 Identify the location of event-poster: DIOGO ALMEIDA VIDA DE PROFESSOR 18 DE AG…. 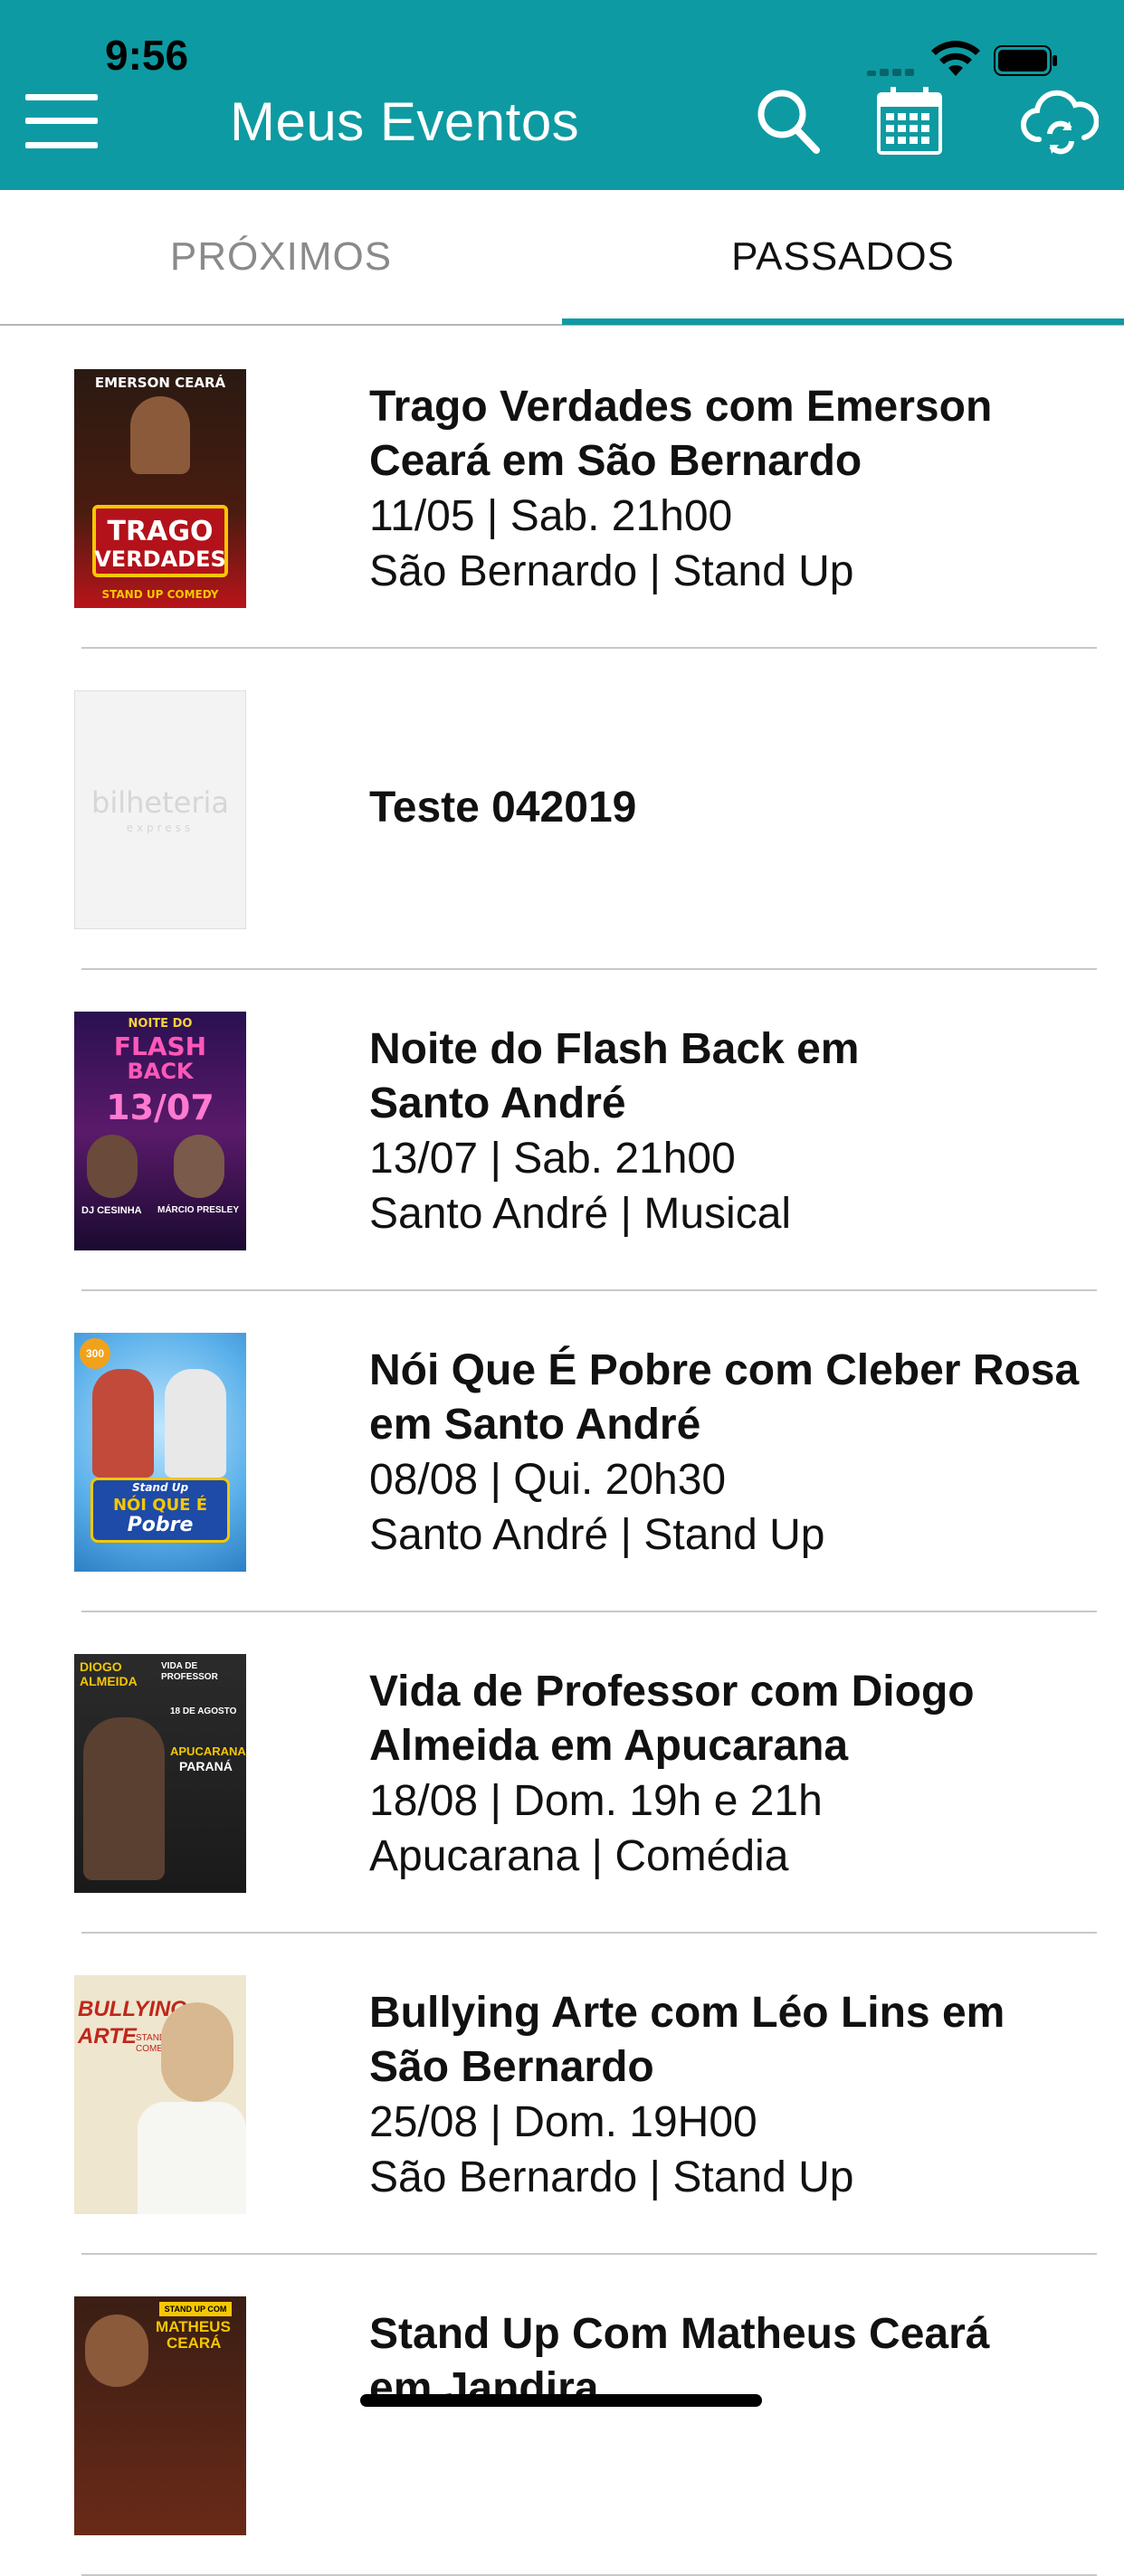
(160, 1774).